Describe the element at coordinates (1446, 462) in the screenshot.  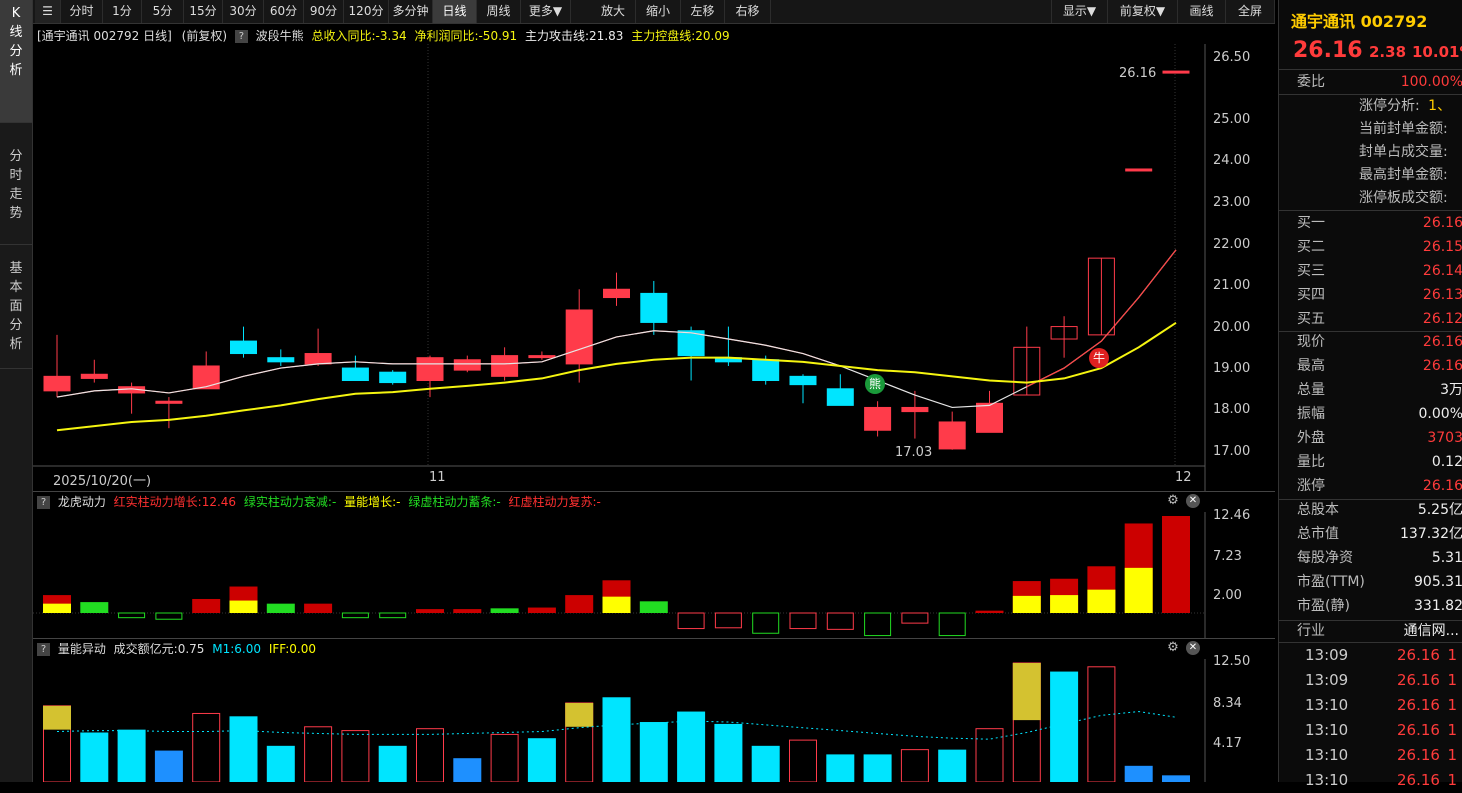
I see `stat-5-value: 0.12` at that location.